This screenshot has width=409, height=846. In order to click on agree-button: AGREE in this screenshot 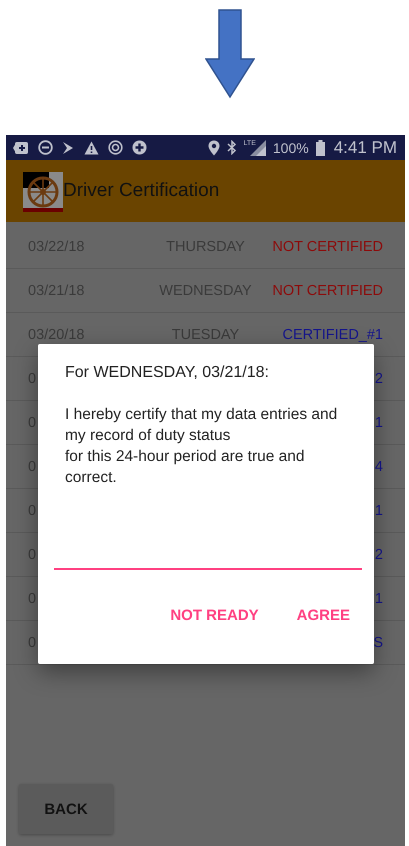, I will do `click(323, 615)`.